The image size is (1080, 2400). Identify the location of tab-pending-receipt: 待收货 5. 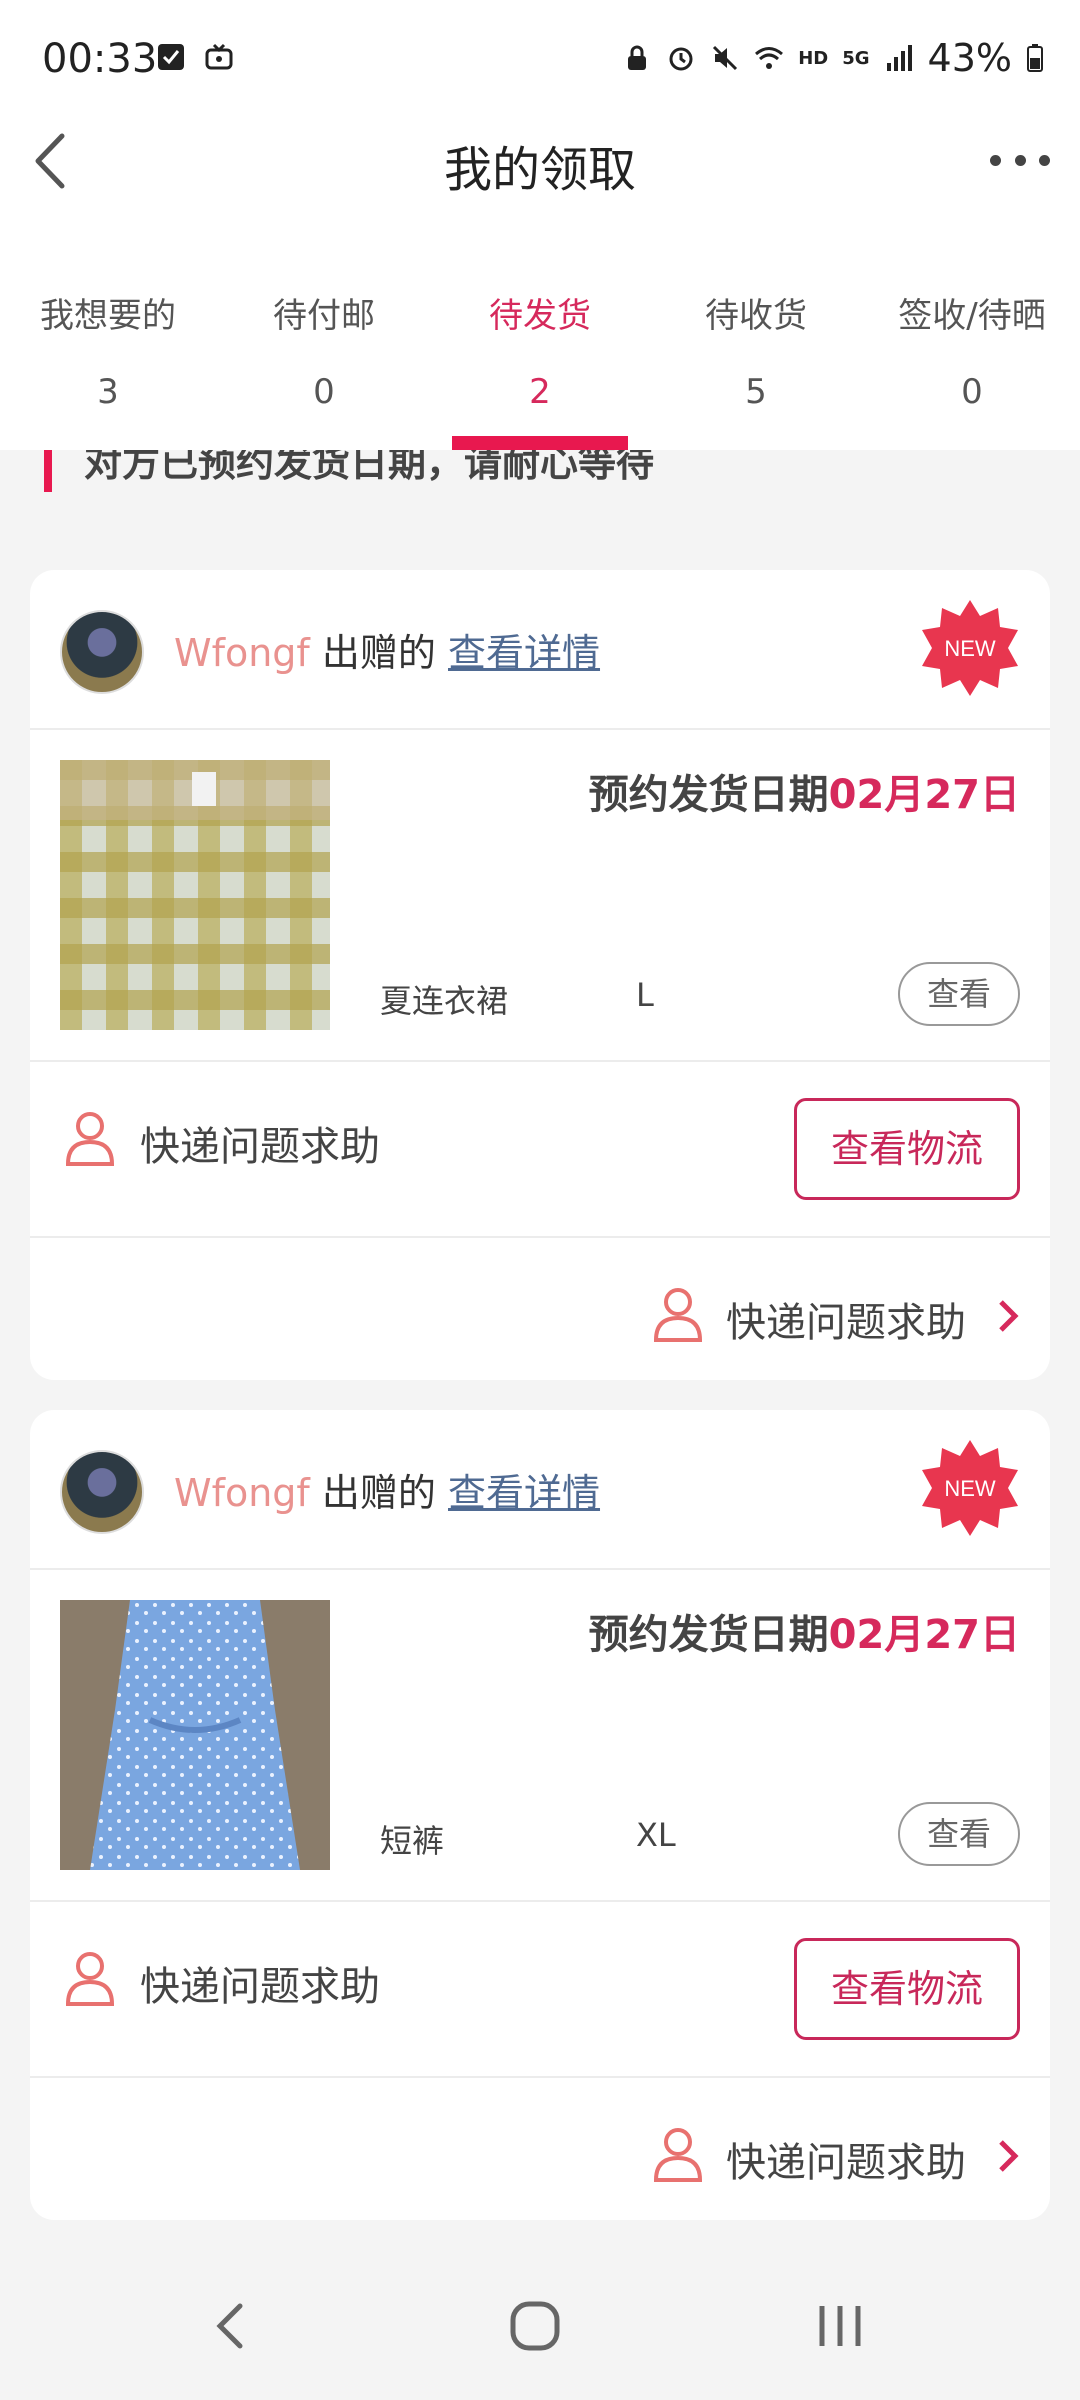
(756, 355).